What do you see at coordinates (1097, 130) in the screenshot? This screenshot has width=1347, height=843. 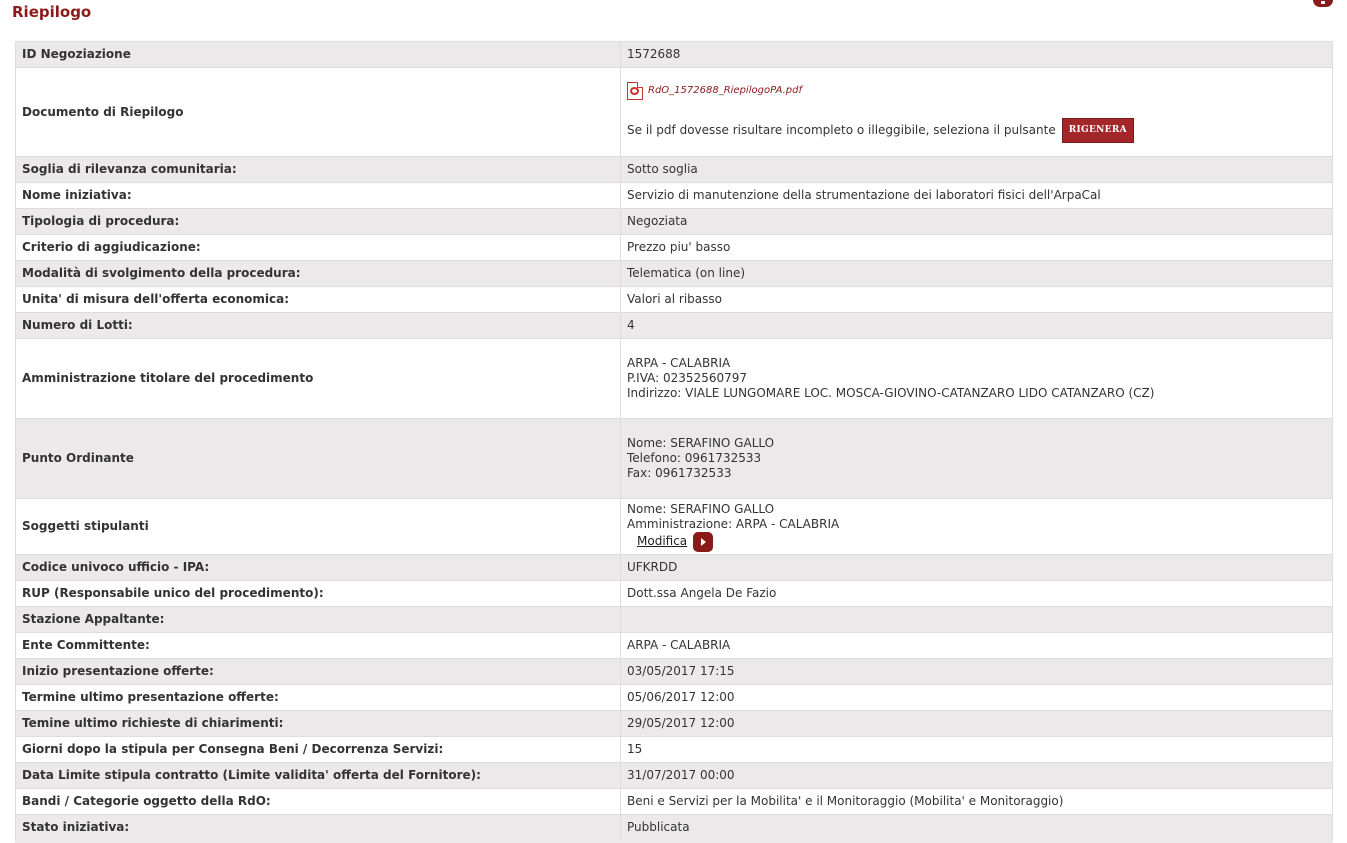 I see `regenerate-button: RIGENERA` at bounding box center [1097, 130].